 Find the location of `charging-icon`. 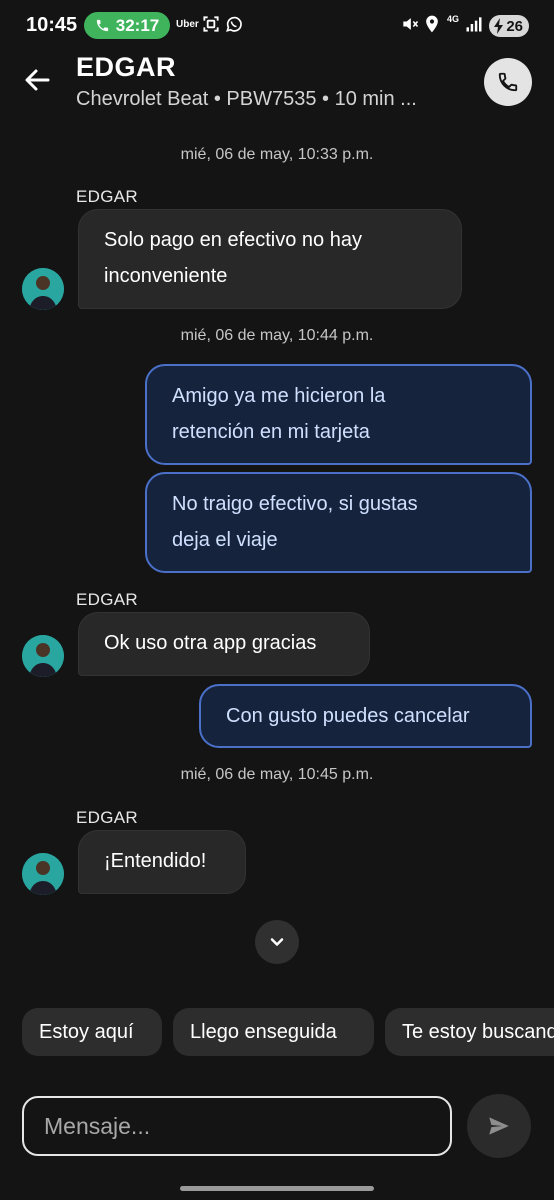

charging-icon is located at coordinates (498, 26).